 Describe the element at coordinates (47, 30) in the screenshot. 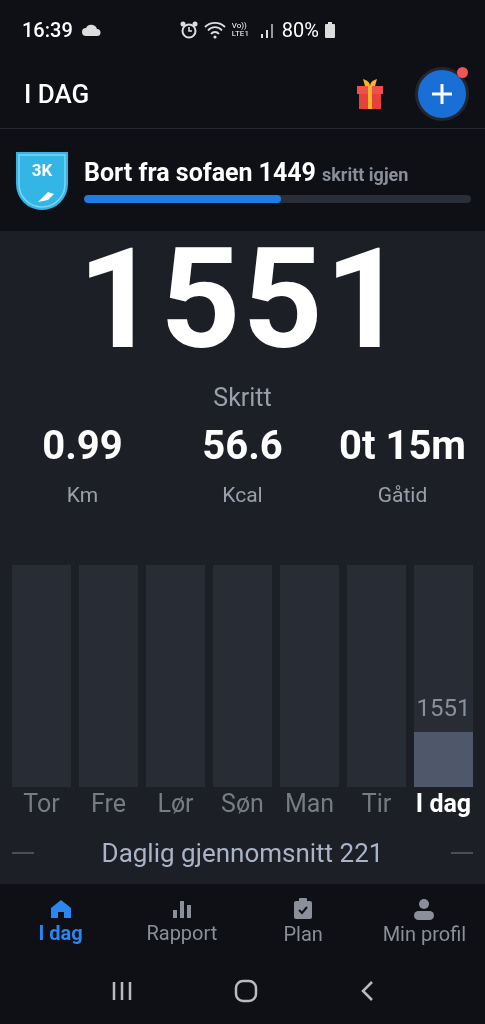

I see `clock: 16:39` at that location.